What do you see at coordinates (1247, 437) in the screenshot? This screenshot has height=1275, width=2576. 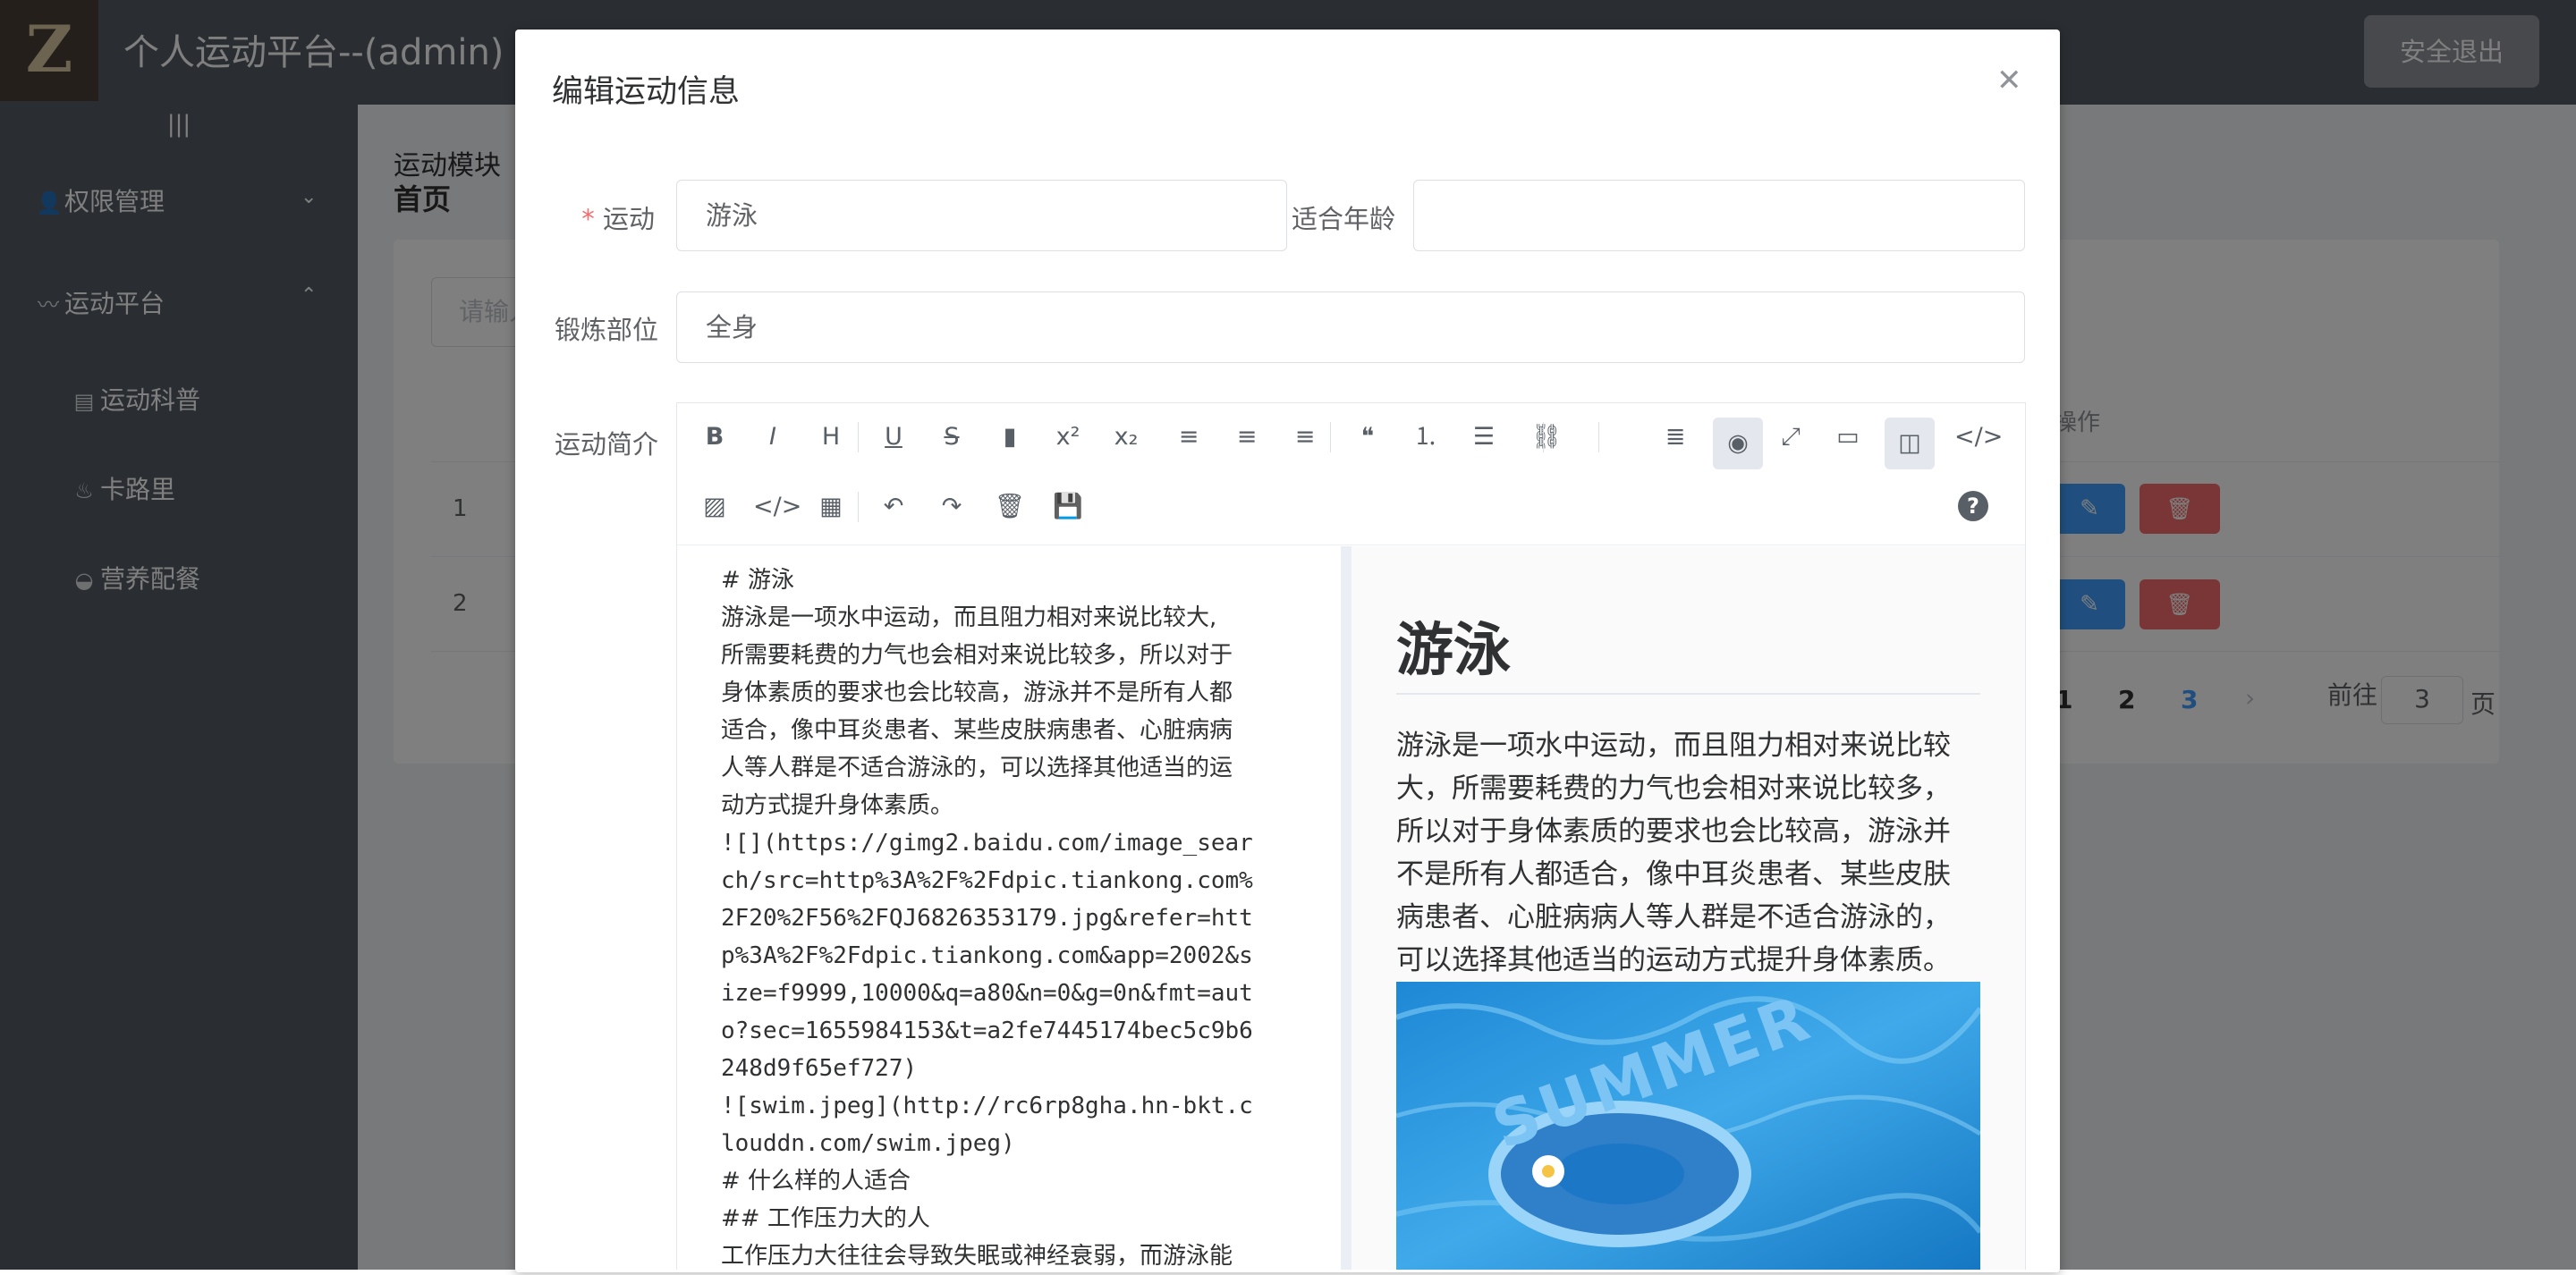 I see `align-center-icon: ≡` at bounding box center [1247, 437].